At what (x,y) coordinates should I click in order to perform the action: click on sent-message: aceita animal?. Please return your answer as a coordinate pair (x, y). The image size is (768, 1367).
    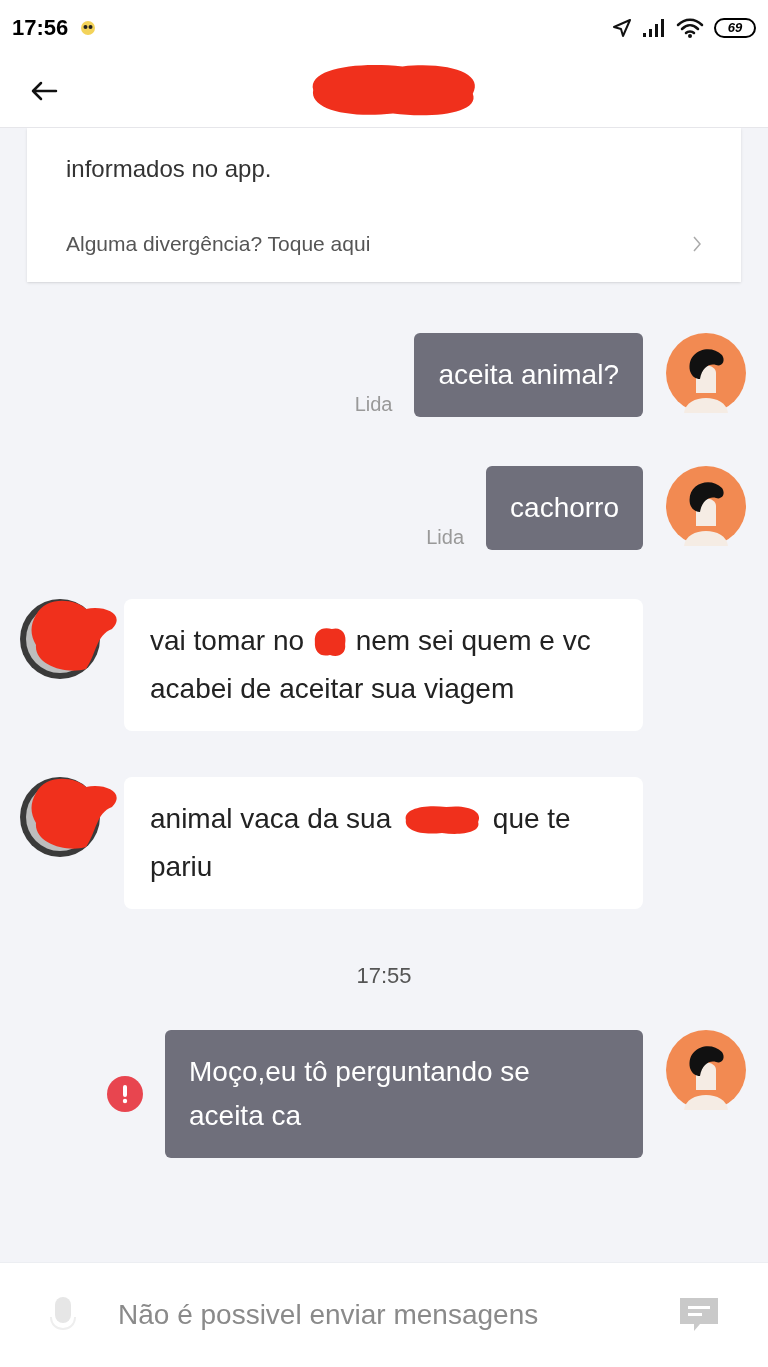
    Looking at the image, I should click on (528, 374).